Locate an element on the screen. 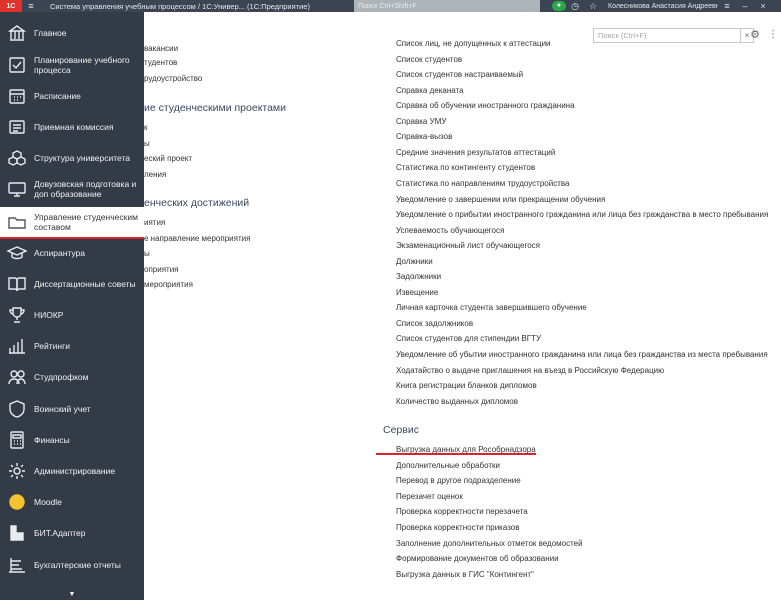 The image size is (781, 600). report-link: Список студентов настраиваемый is located at coordinates (459, 74).